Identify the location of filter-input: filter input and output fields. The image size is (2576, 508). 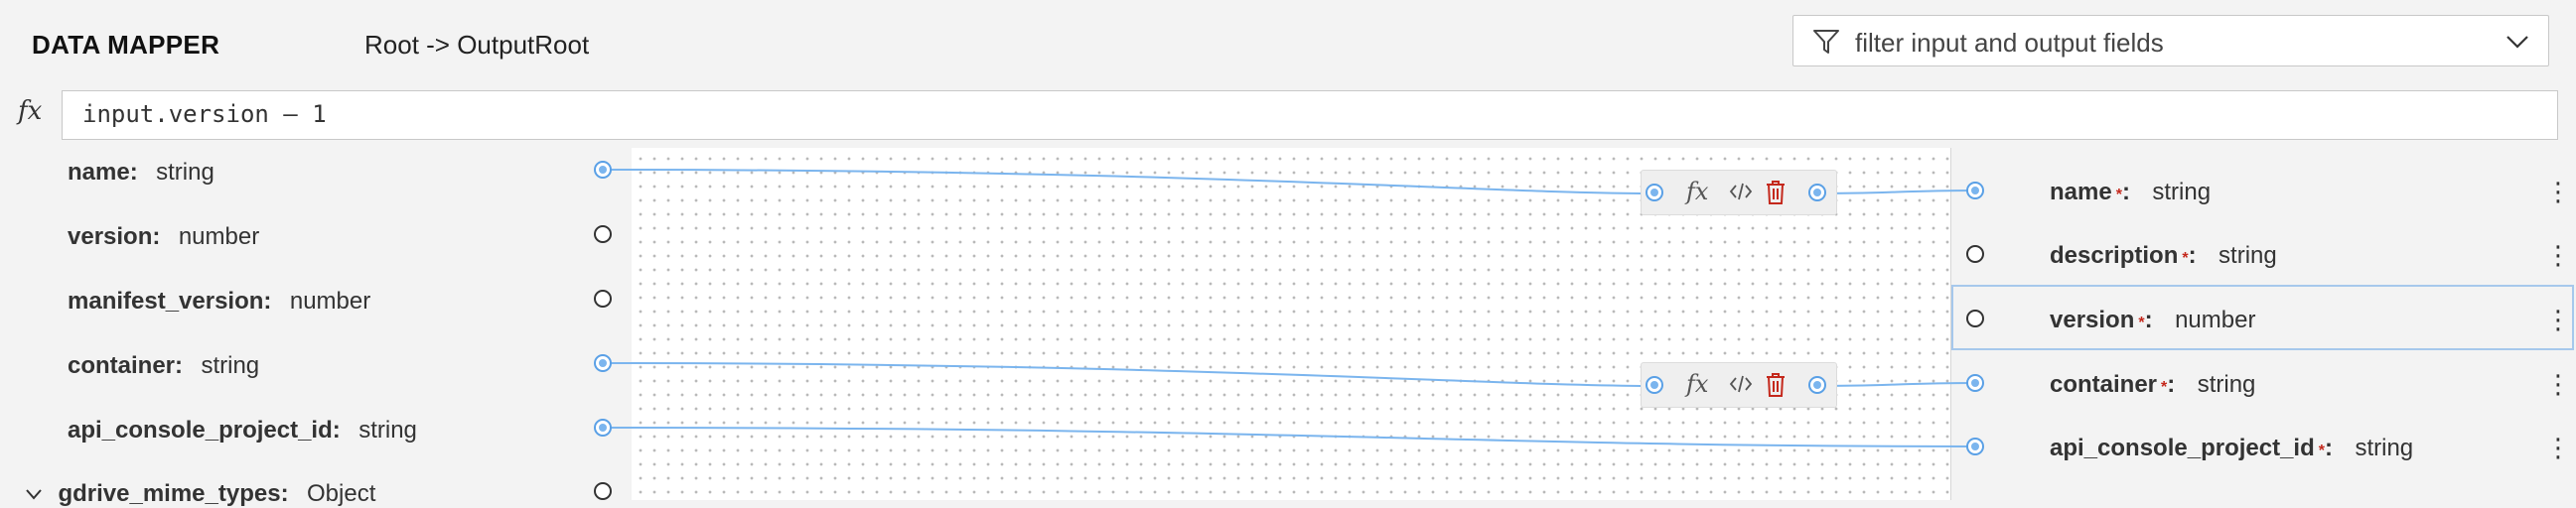
(2009, 43).